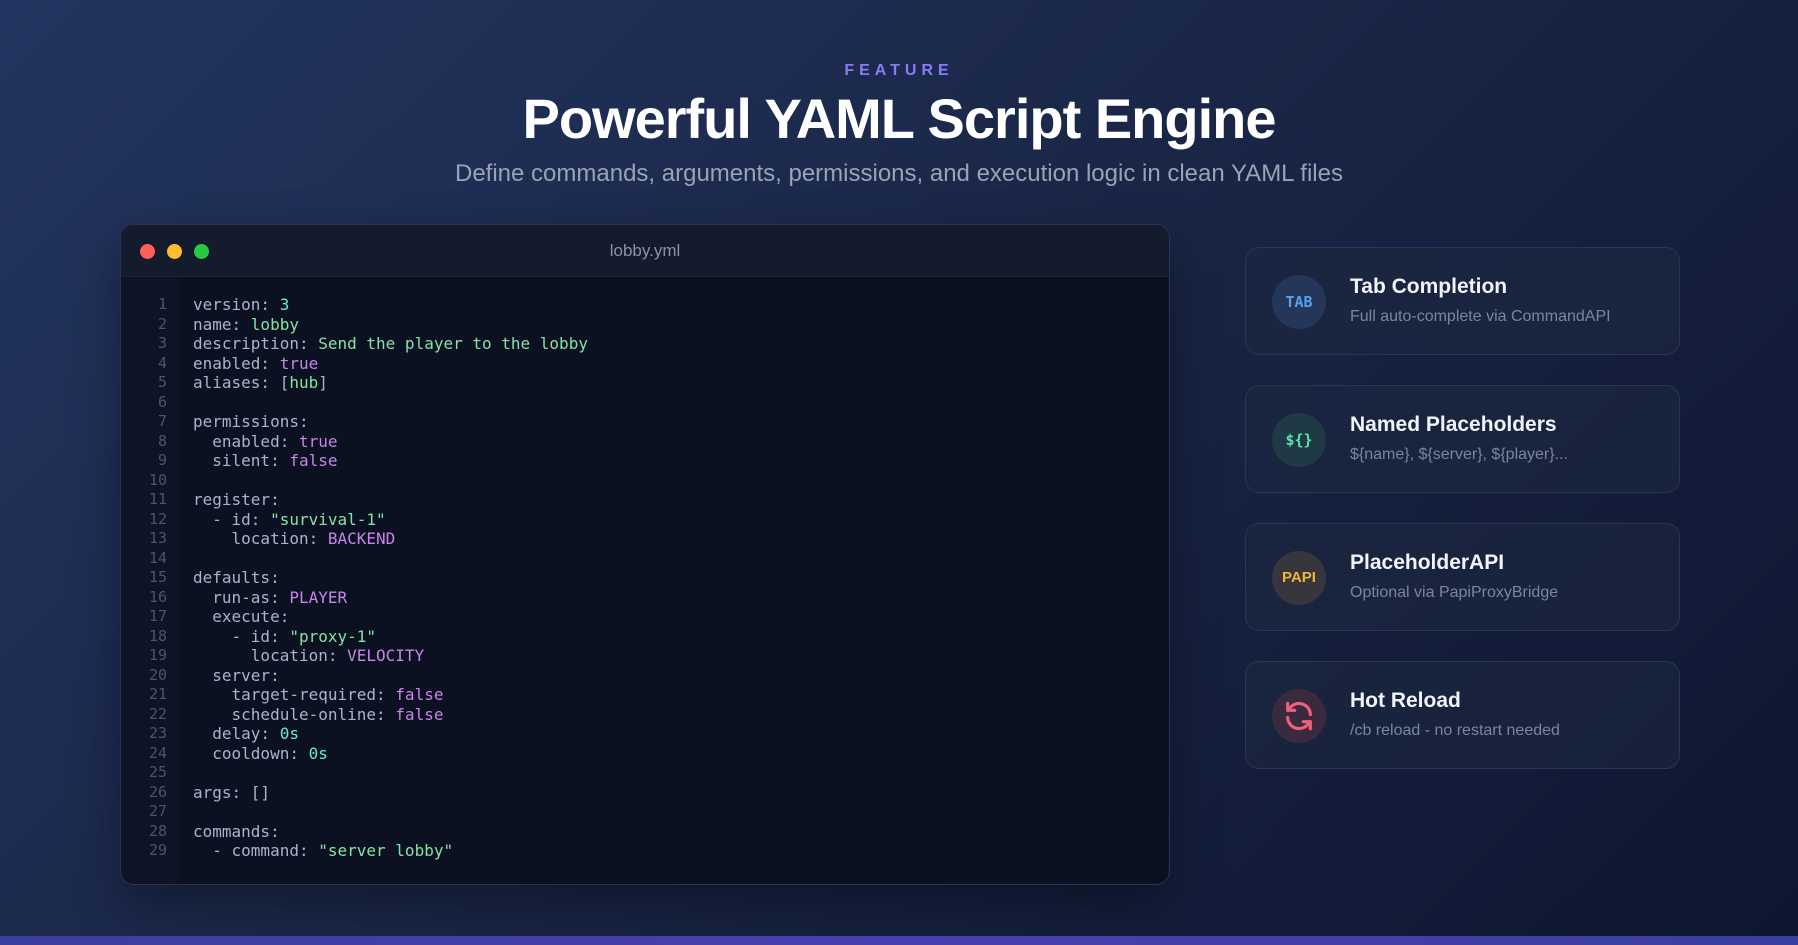  What do you see at coordinates (157, 655) in the screenshot?
I see `line-number: 19` at bounding box center [157, 655].